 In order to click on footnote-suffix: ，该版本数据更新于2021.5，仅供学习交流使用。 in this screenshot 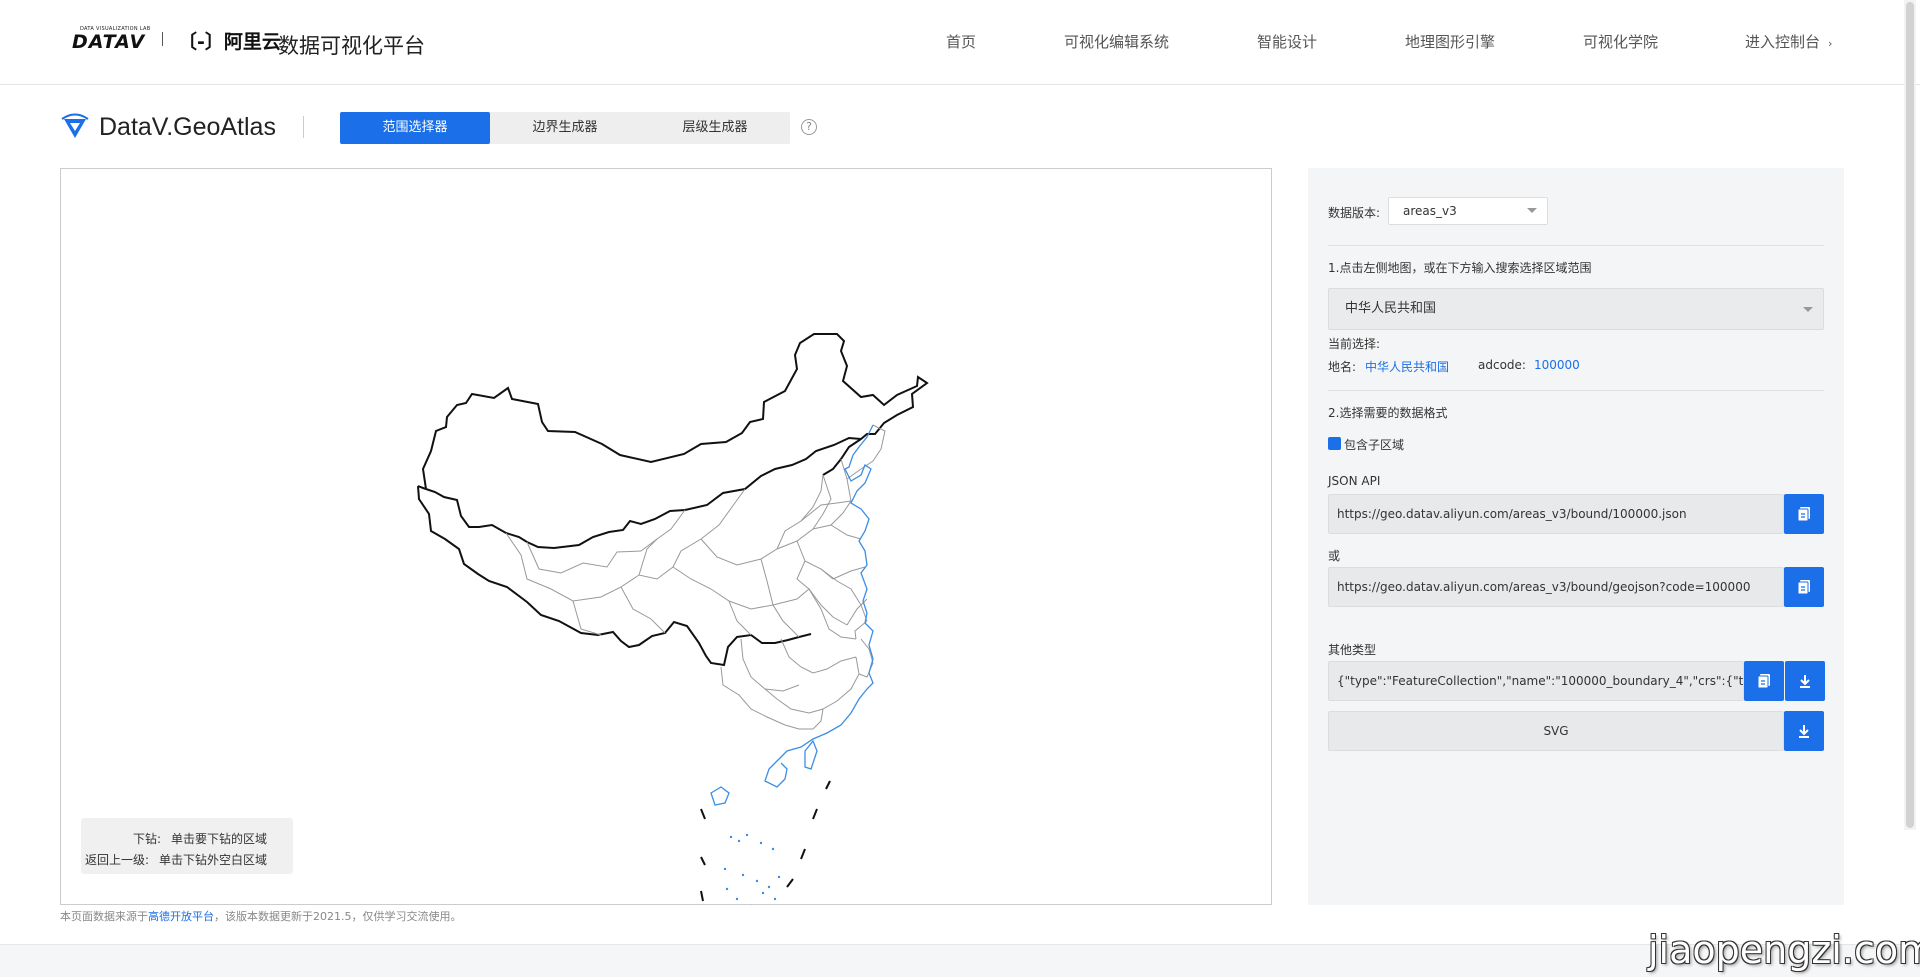, I will do `click(338, 916)`.